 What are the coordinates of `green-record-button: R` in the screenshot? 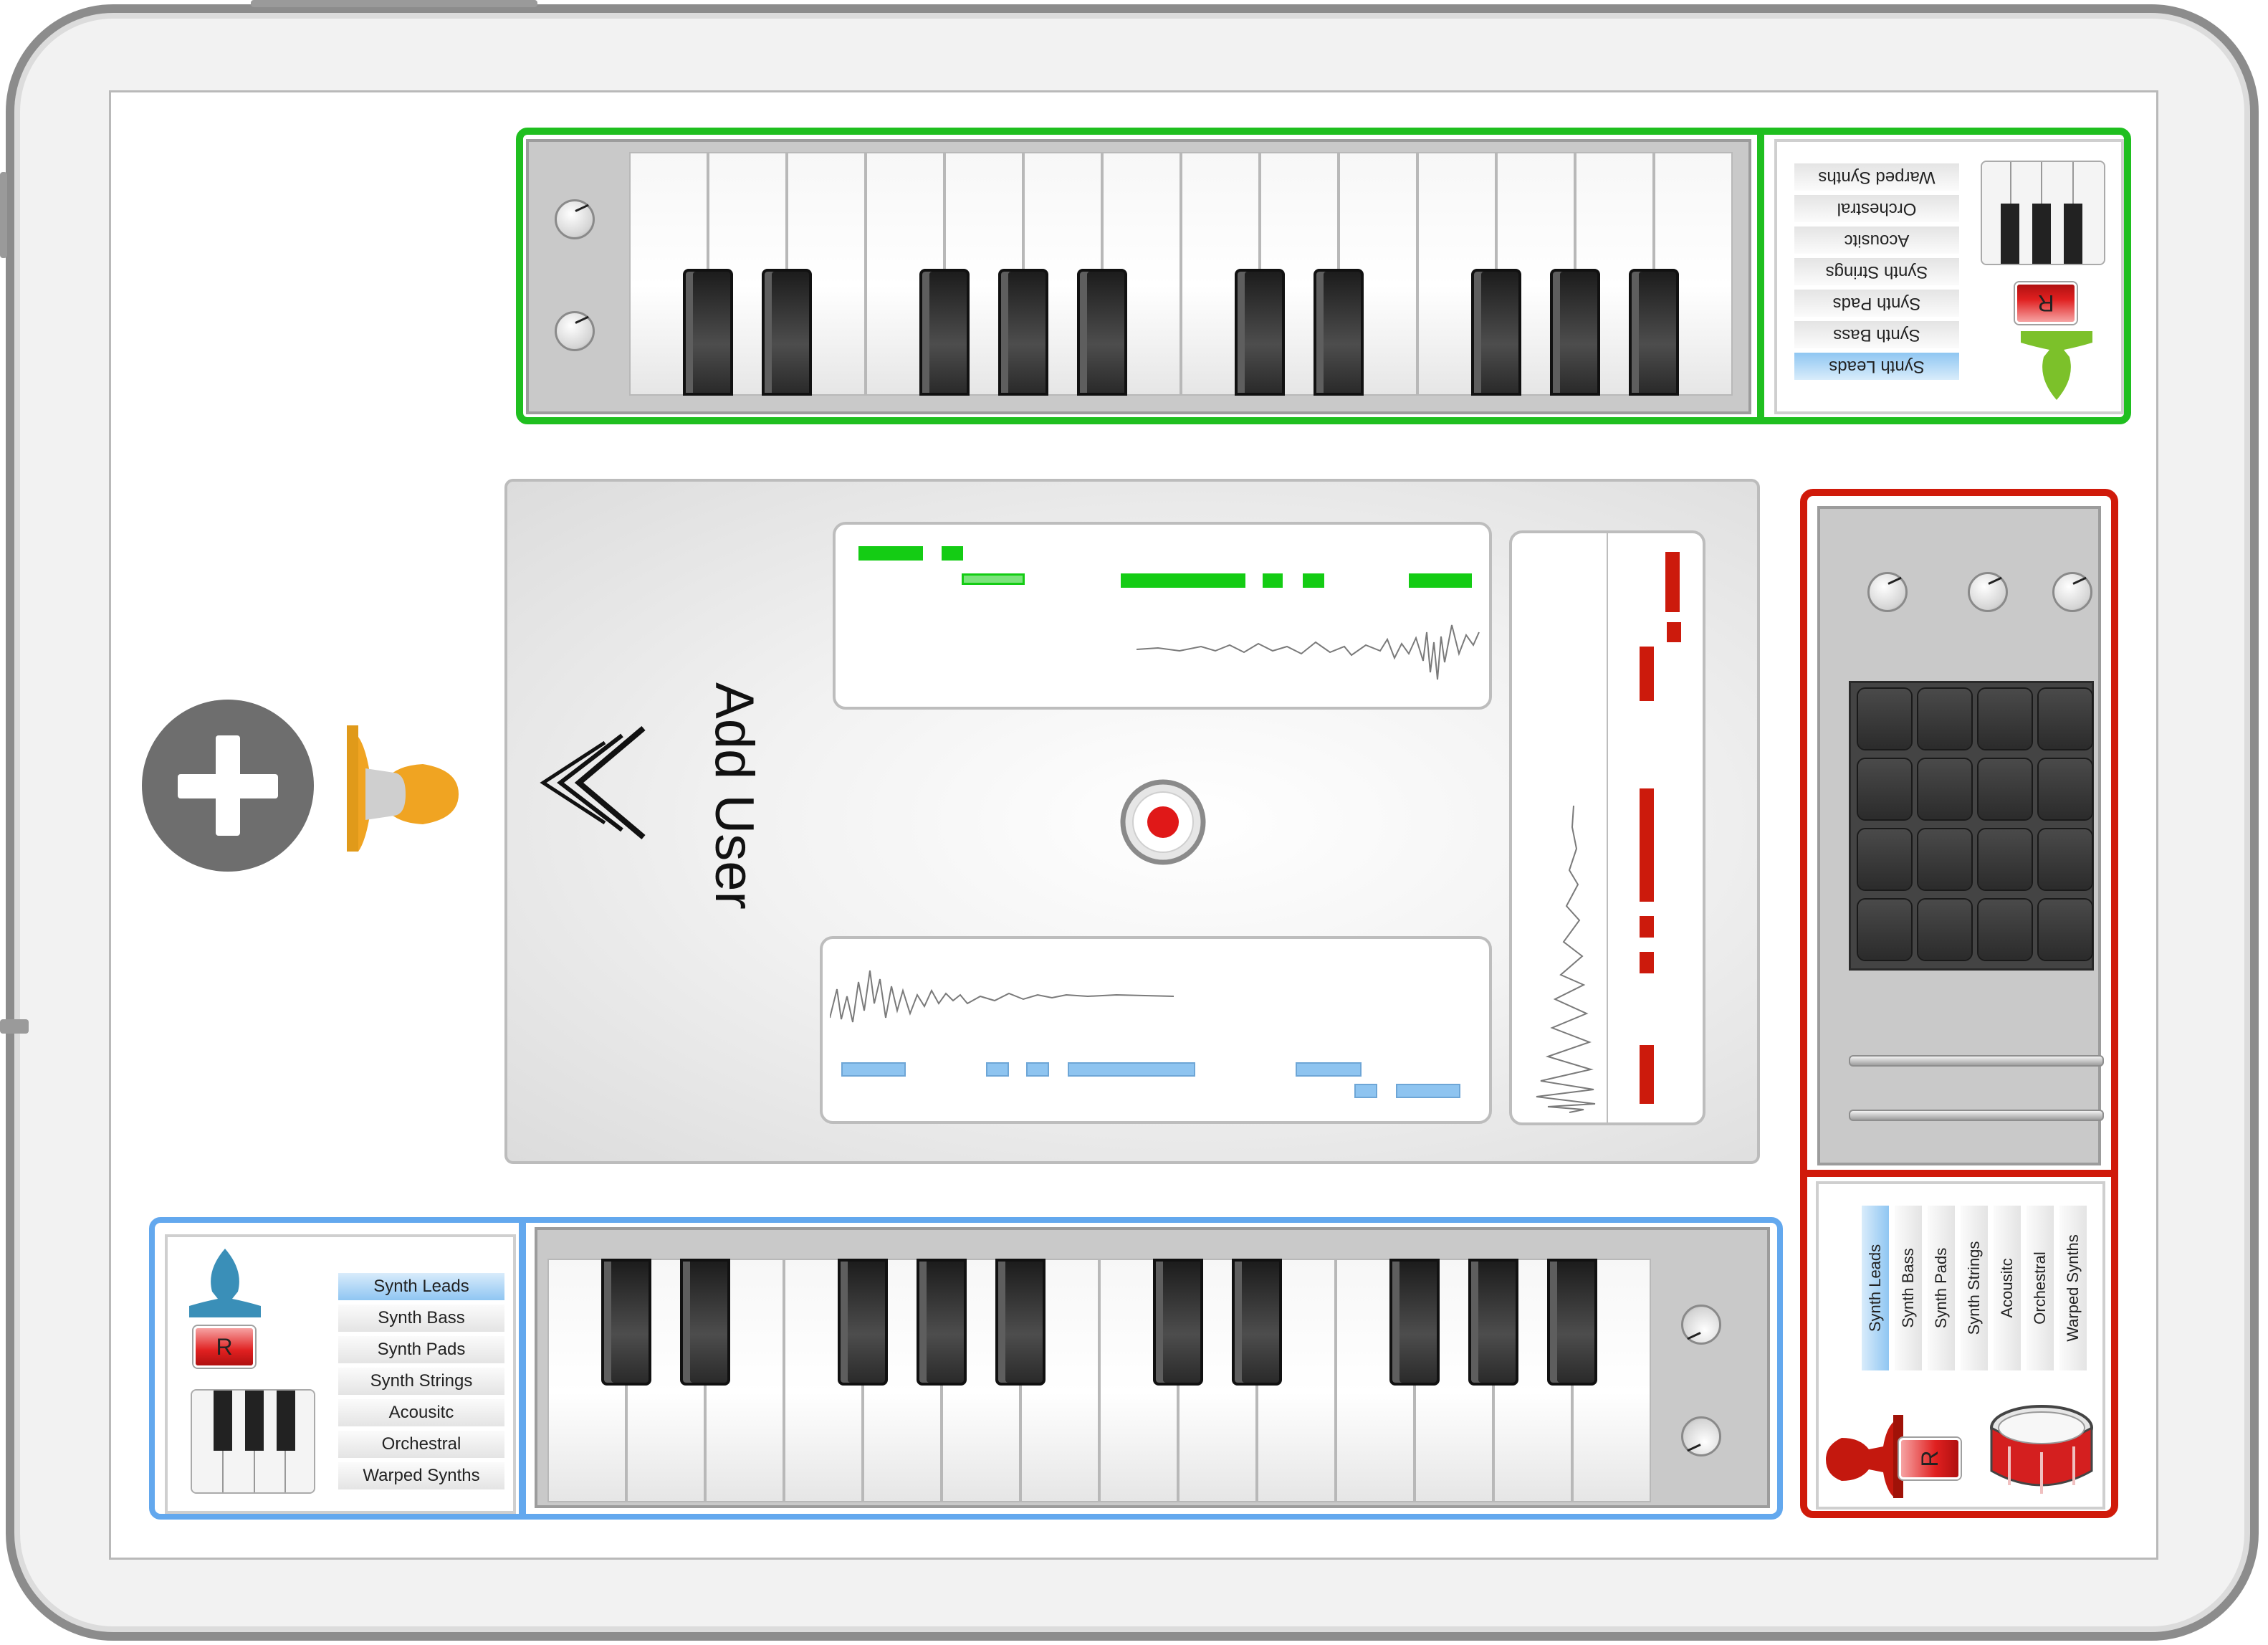 It's located at (2046, 303).